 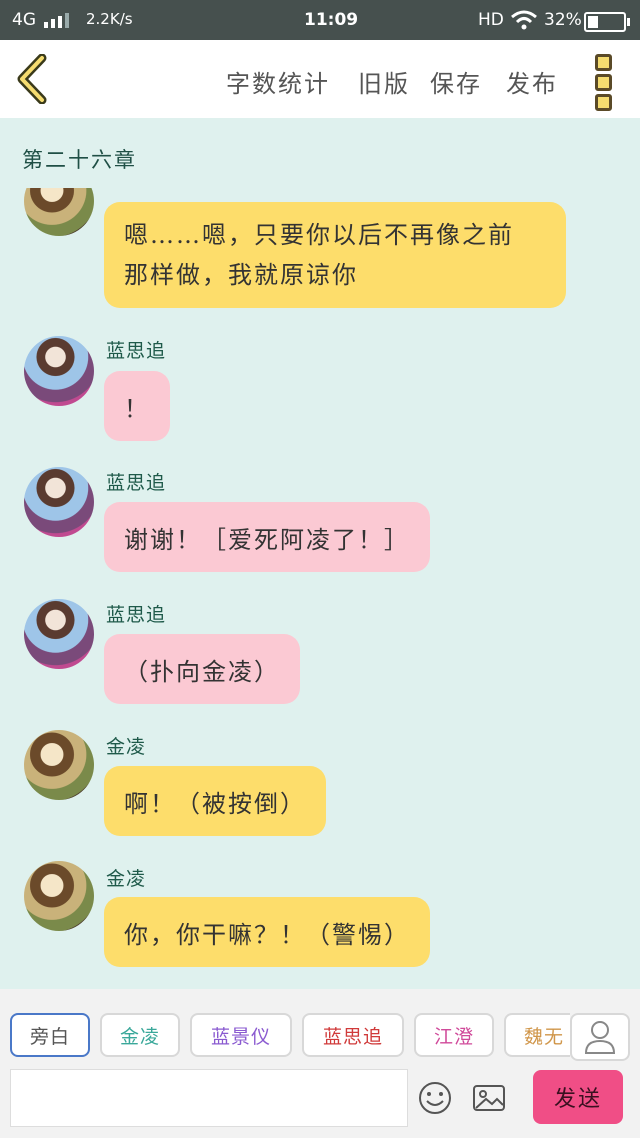 I want to click on more-icon, so click(x=603, y=62).